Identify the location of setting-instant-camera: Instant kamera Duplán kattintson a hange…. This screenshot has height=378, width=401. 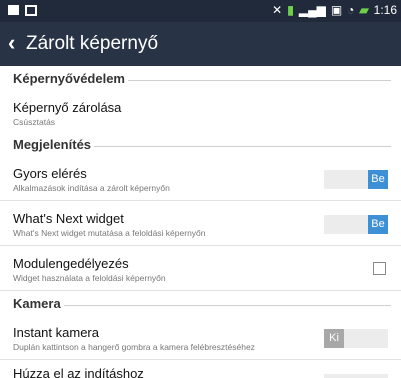
(200, 337).